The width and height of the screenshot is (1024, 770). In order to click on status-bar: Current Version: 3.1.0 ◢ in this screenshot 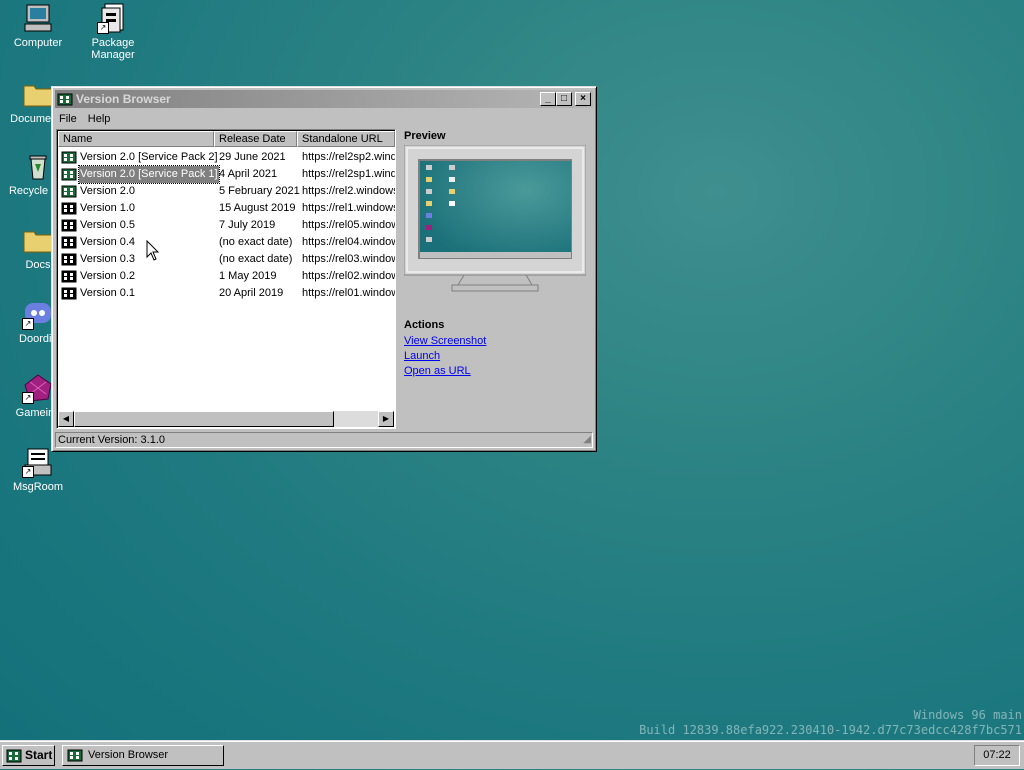, I will do `click(324, 440)`.